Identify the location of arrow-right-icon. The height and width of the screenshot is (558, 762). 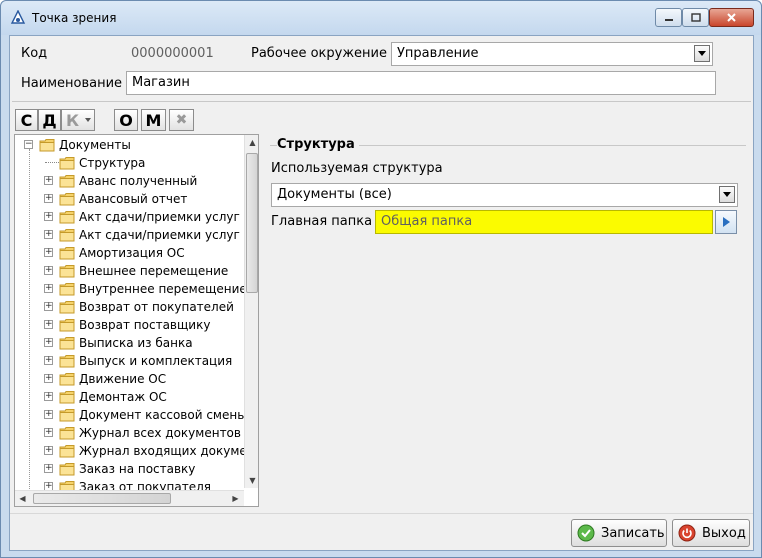
(726, 222).